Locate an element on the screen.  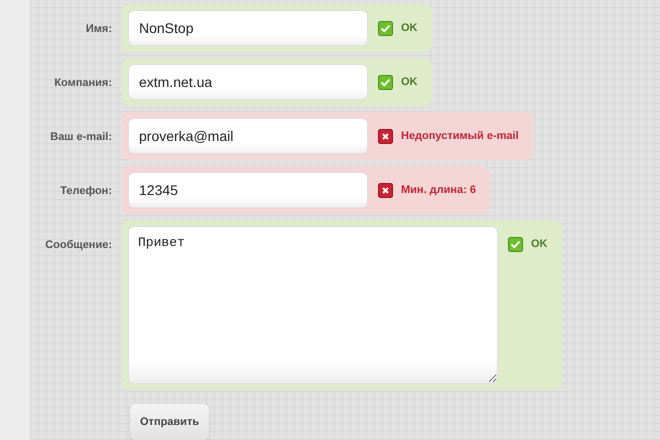
field-label: Ваш e-mail: is located at coordinates (80, 137).